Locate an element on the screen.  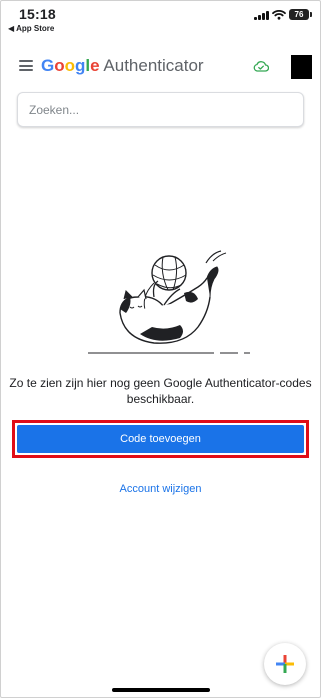
cellular-signal-icon is located at coordinates (261, 15).